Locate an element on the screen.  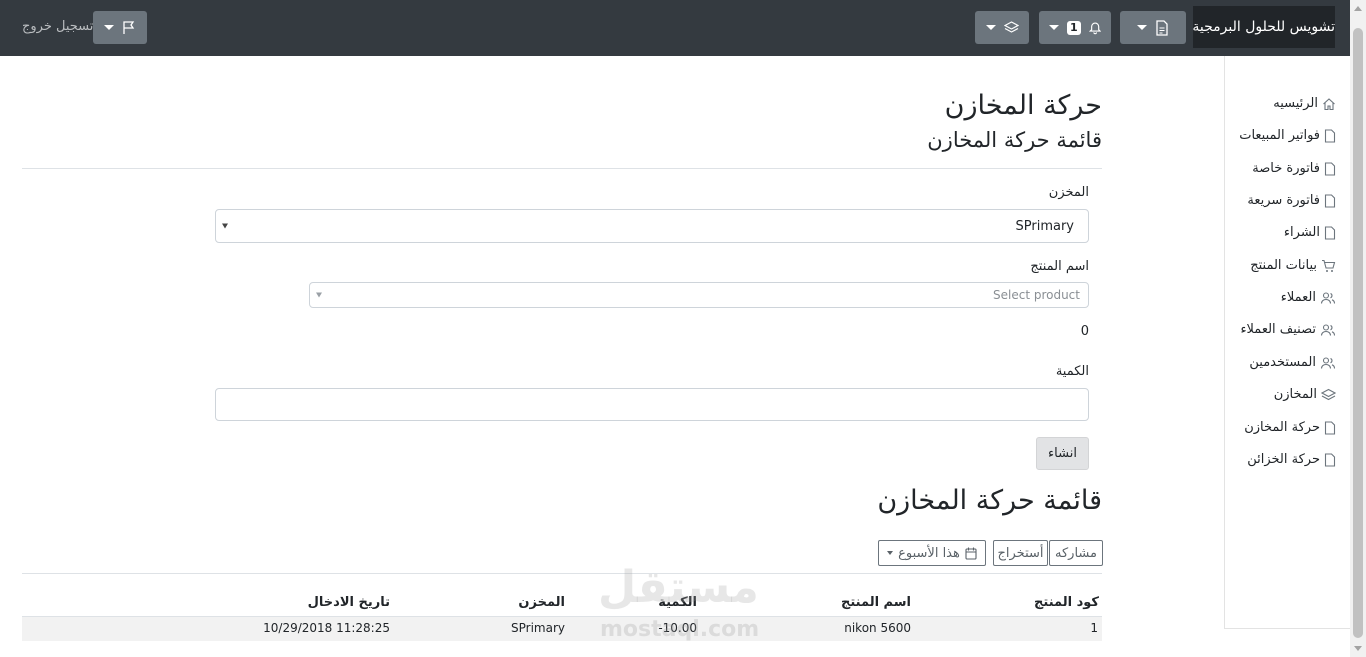
sidebar-item-label: حركة المخازن is located at coordinates (1282, 427).